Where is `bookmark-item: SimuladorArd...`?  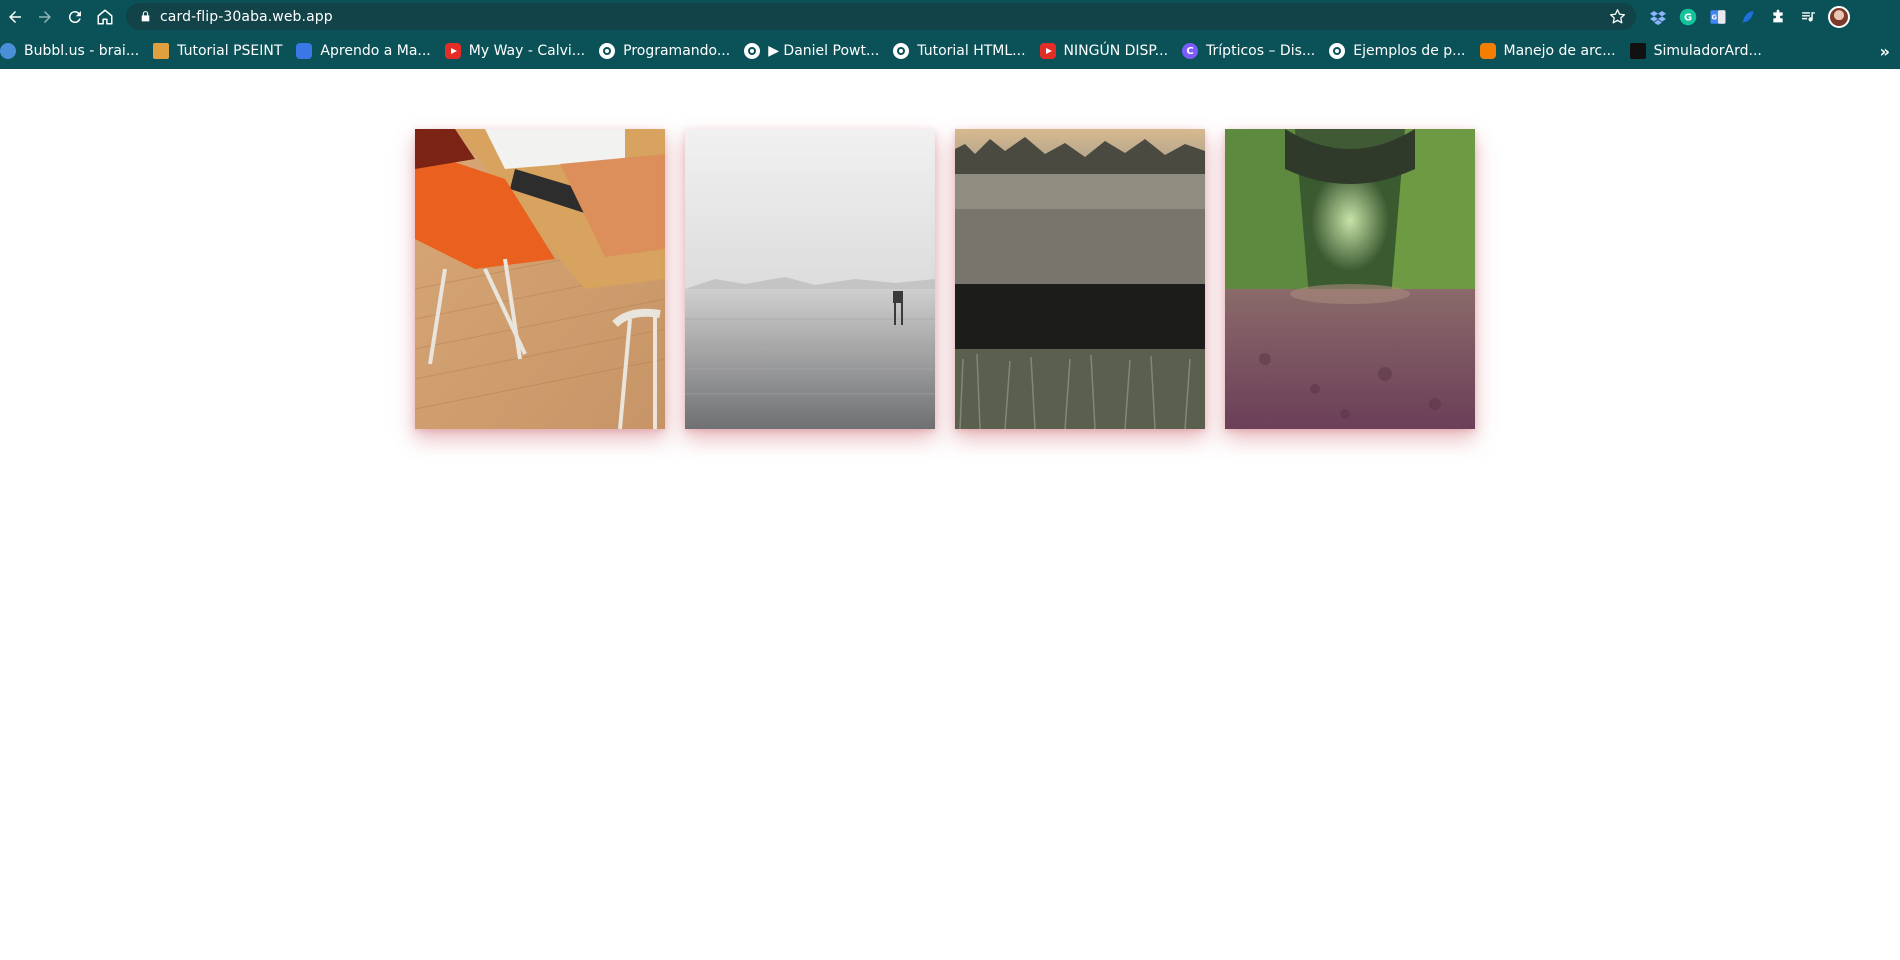
bookmark-item: SimuladorArd... is located at coordinates (1695, 51).